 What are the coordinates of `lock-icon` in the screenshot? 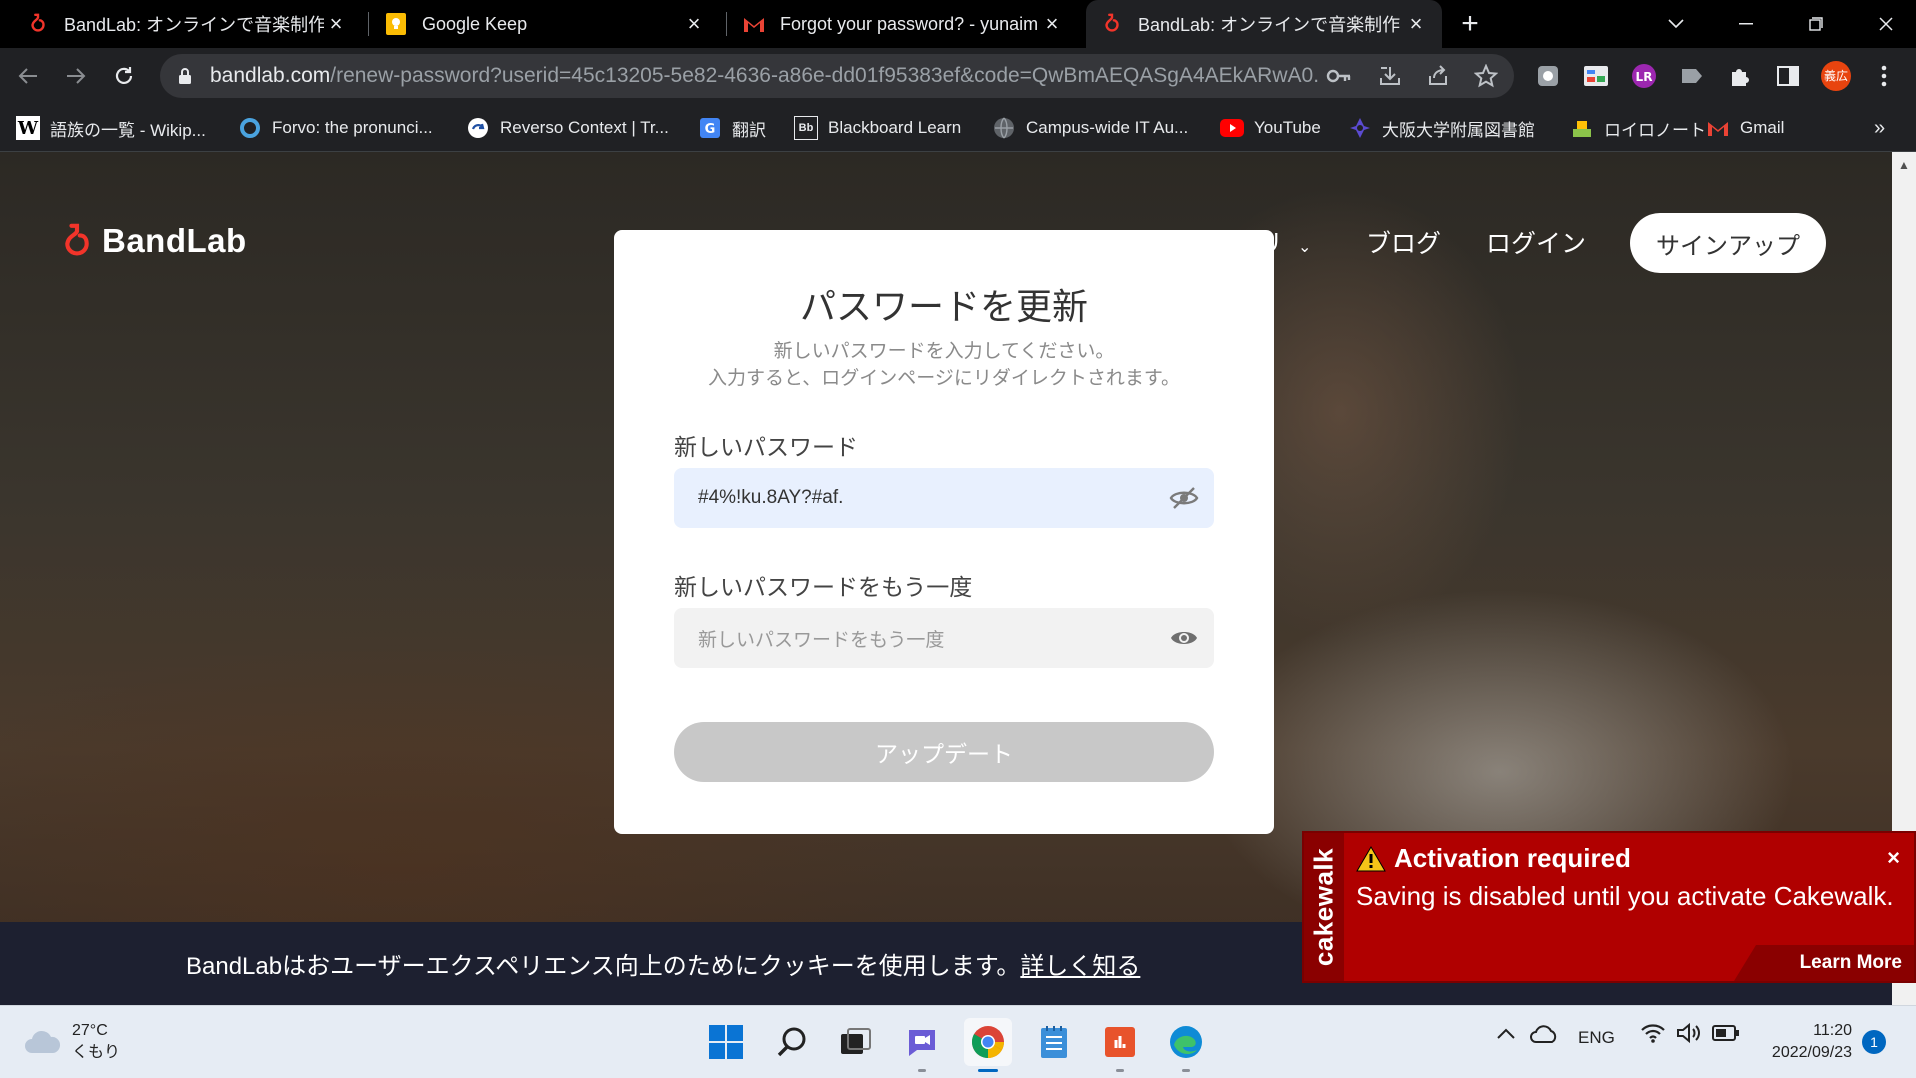 It's located at (187, 76).